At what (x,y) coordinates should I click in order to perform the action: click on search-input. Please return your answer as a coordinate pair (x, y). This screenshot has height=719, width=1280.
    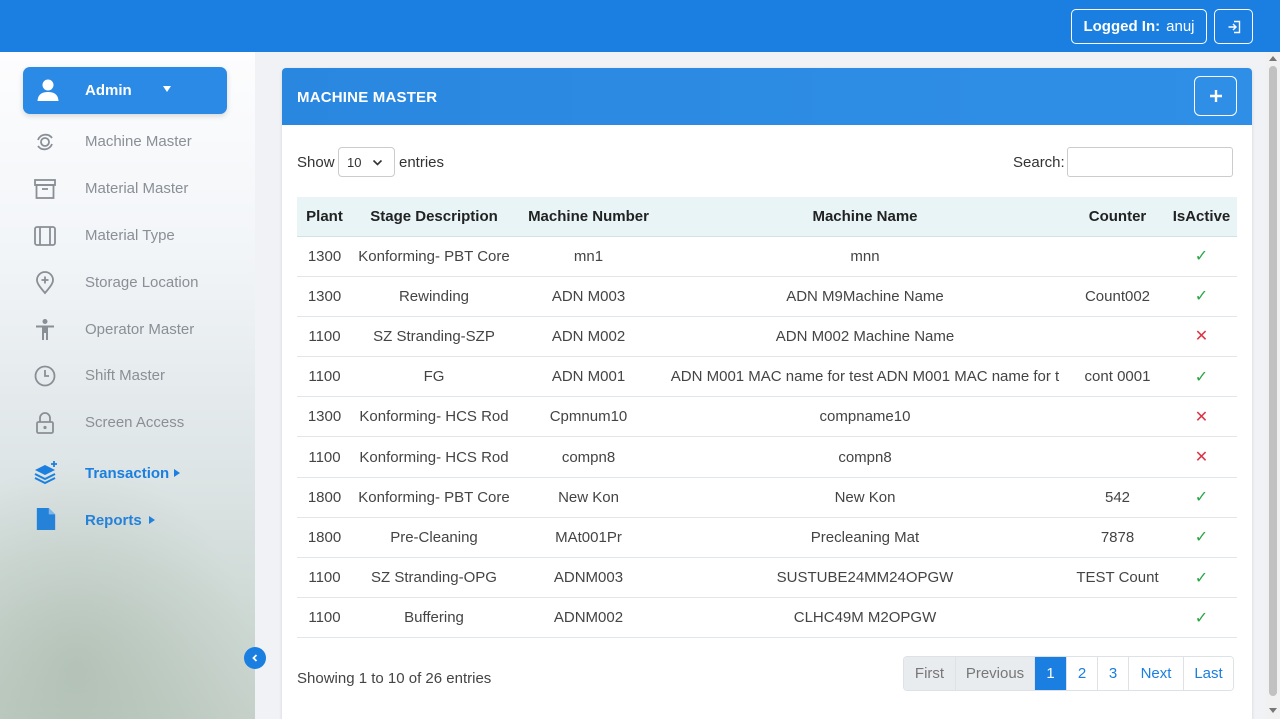
    Looking at the image, I should click on (1150, 162).